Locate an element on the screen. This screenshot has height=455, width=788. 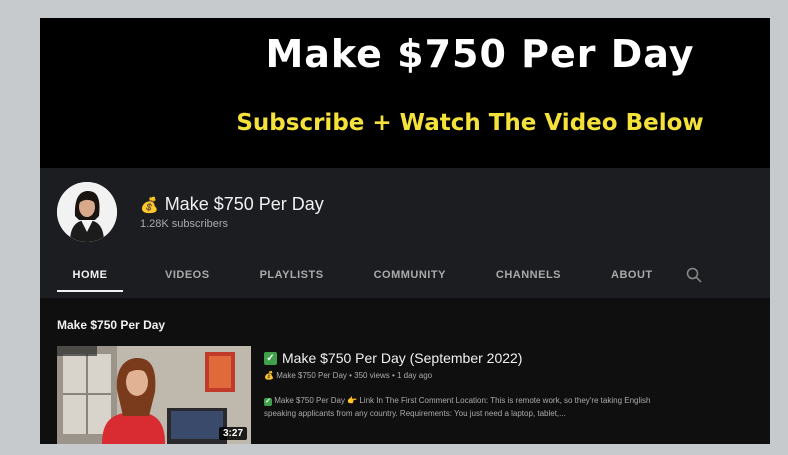
banner-title: Make $750 Per Day is located at coordinates (480, 54).